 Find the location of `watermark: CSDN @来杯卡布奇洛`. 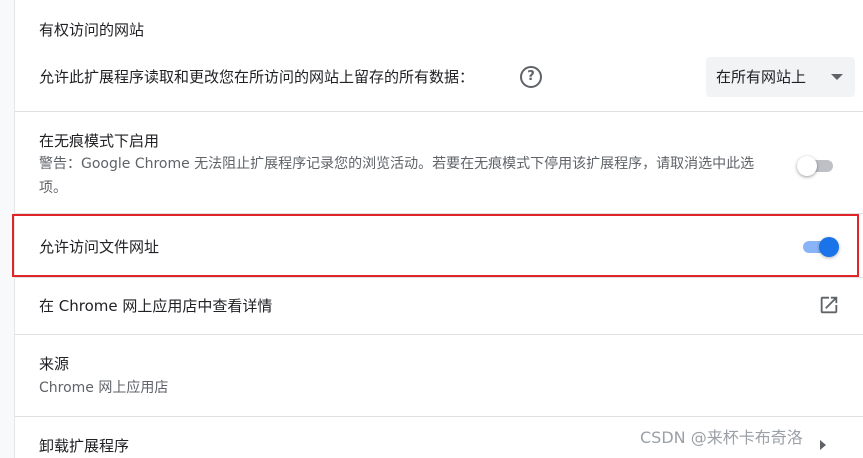

watermark: CSDN @来杯卡布奇洛 is located at coordinates (721, 437).